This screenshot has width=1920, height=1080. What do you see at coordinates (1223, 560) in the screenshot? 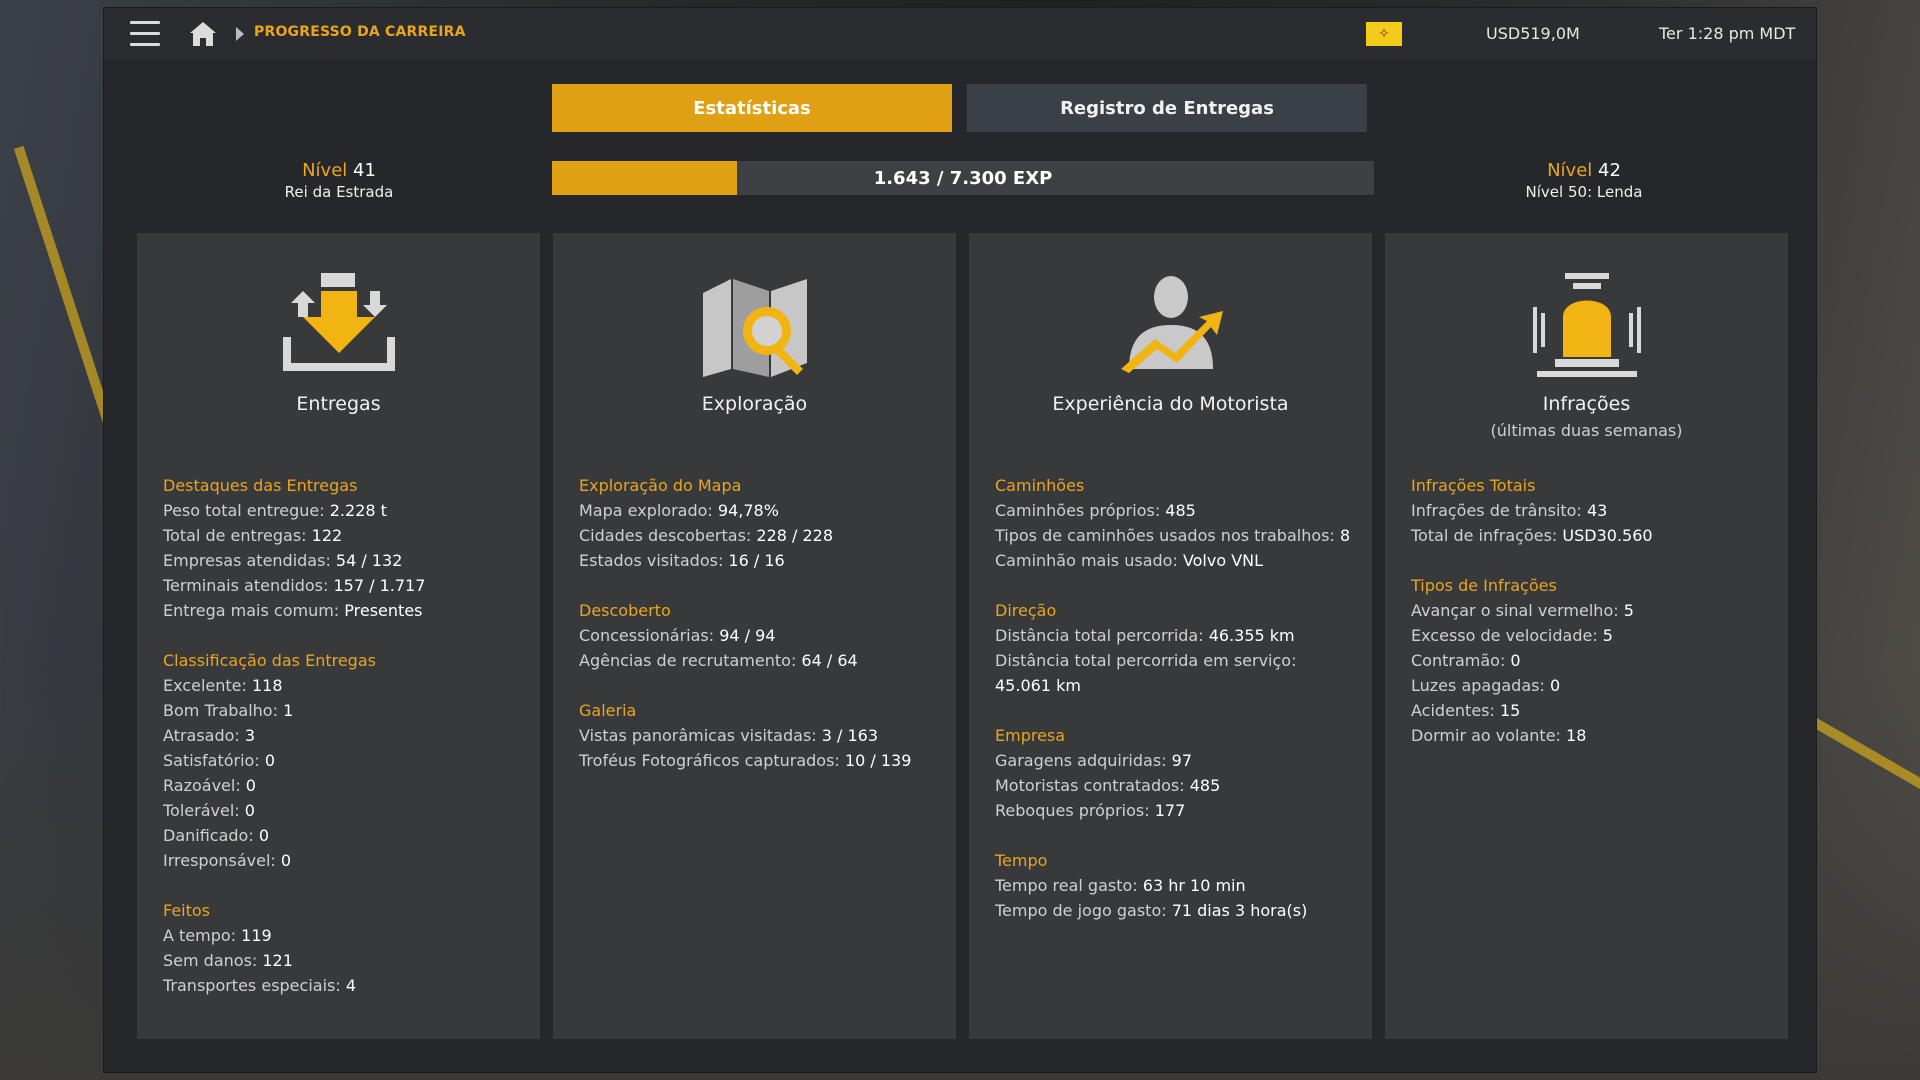
I see `stat-value: Volvo VNL` at bounding box center [1223, 560].